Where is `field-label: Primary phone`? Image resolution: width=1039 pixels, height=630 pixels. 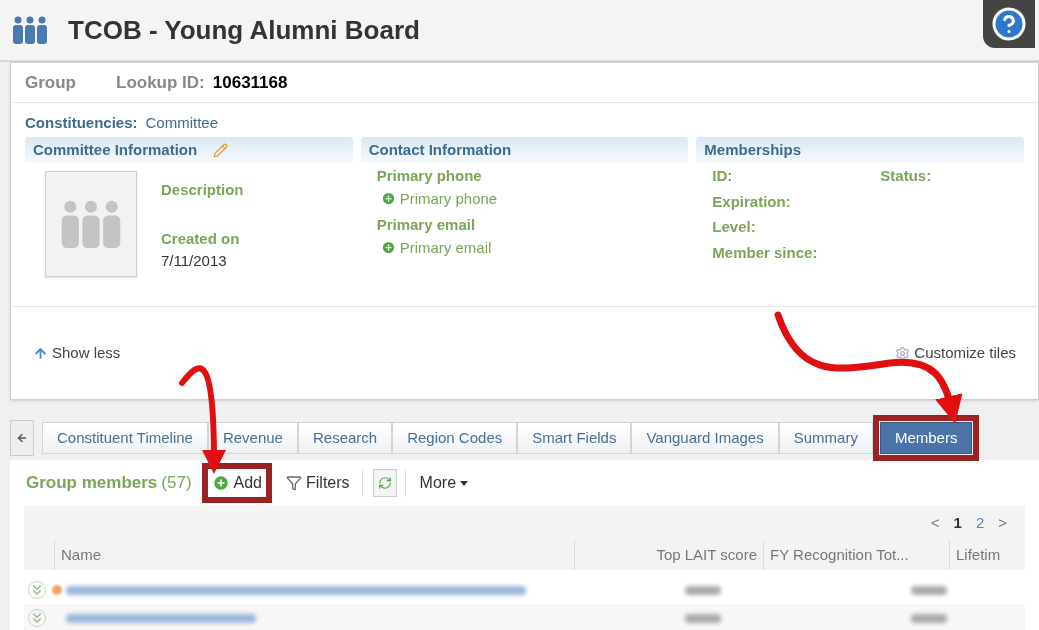
field-label: Primary phone is located at coordinates (429, 176).